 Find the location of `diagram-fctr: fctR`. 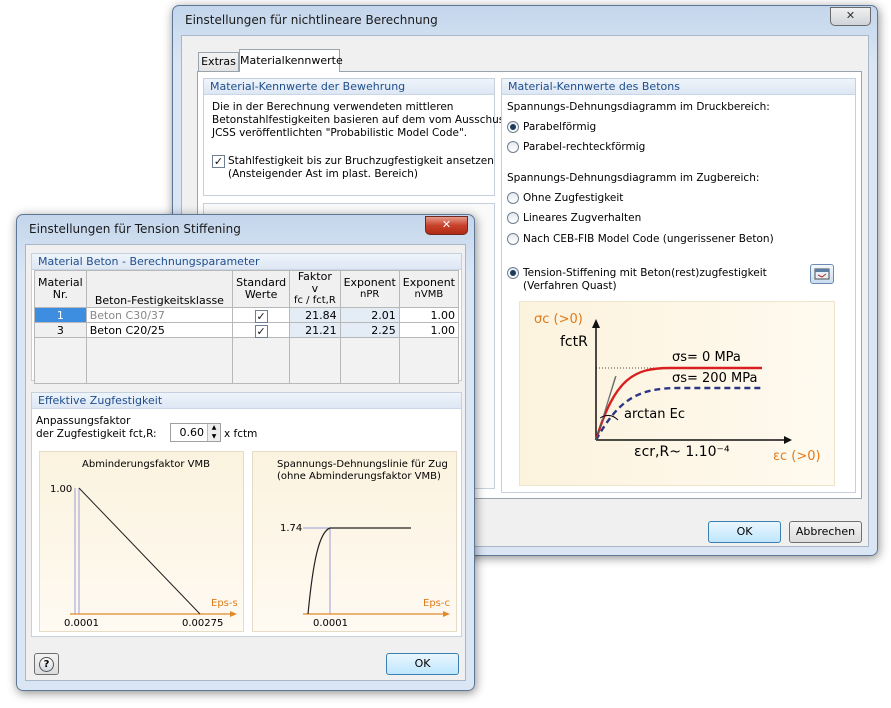

diagram-fctr: fctR is located at coordinates (574, 342).